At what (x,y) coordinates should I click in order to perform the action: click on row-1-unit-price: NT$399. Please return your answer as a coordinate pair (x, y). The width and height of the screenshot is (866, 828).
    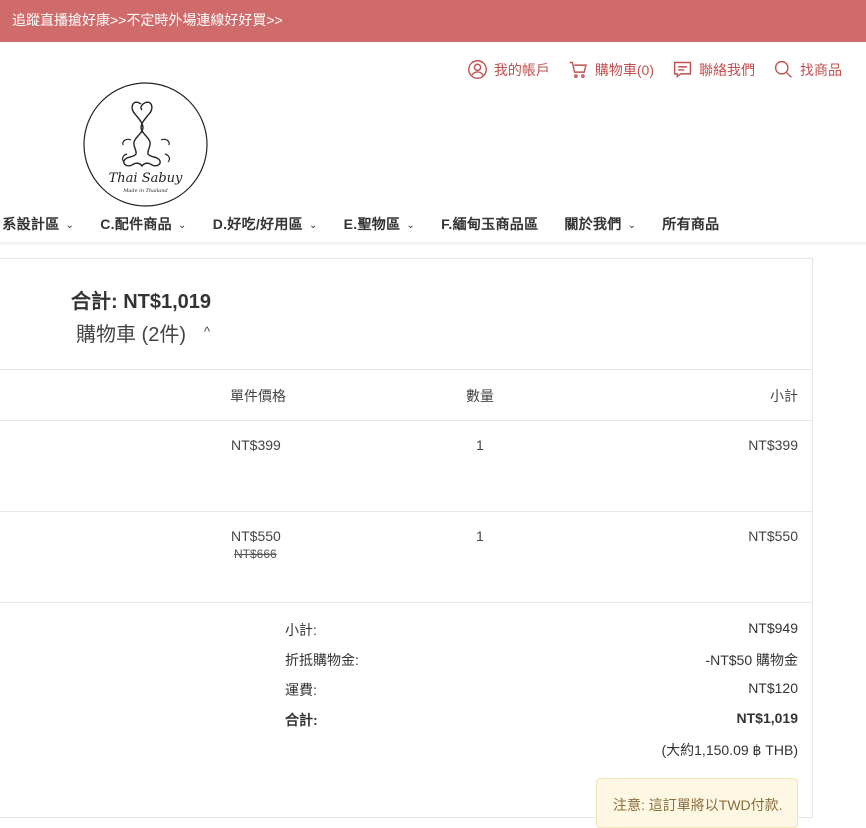
    Looking at the image, I should click on (256, 445).